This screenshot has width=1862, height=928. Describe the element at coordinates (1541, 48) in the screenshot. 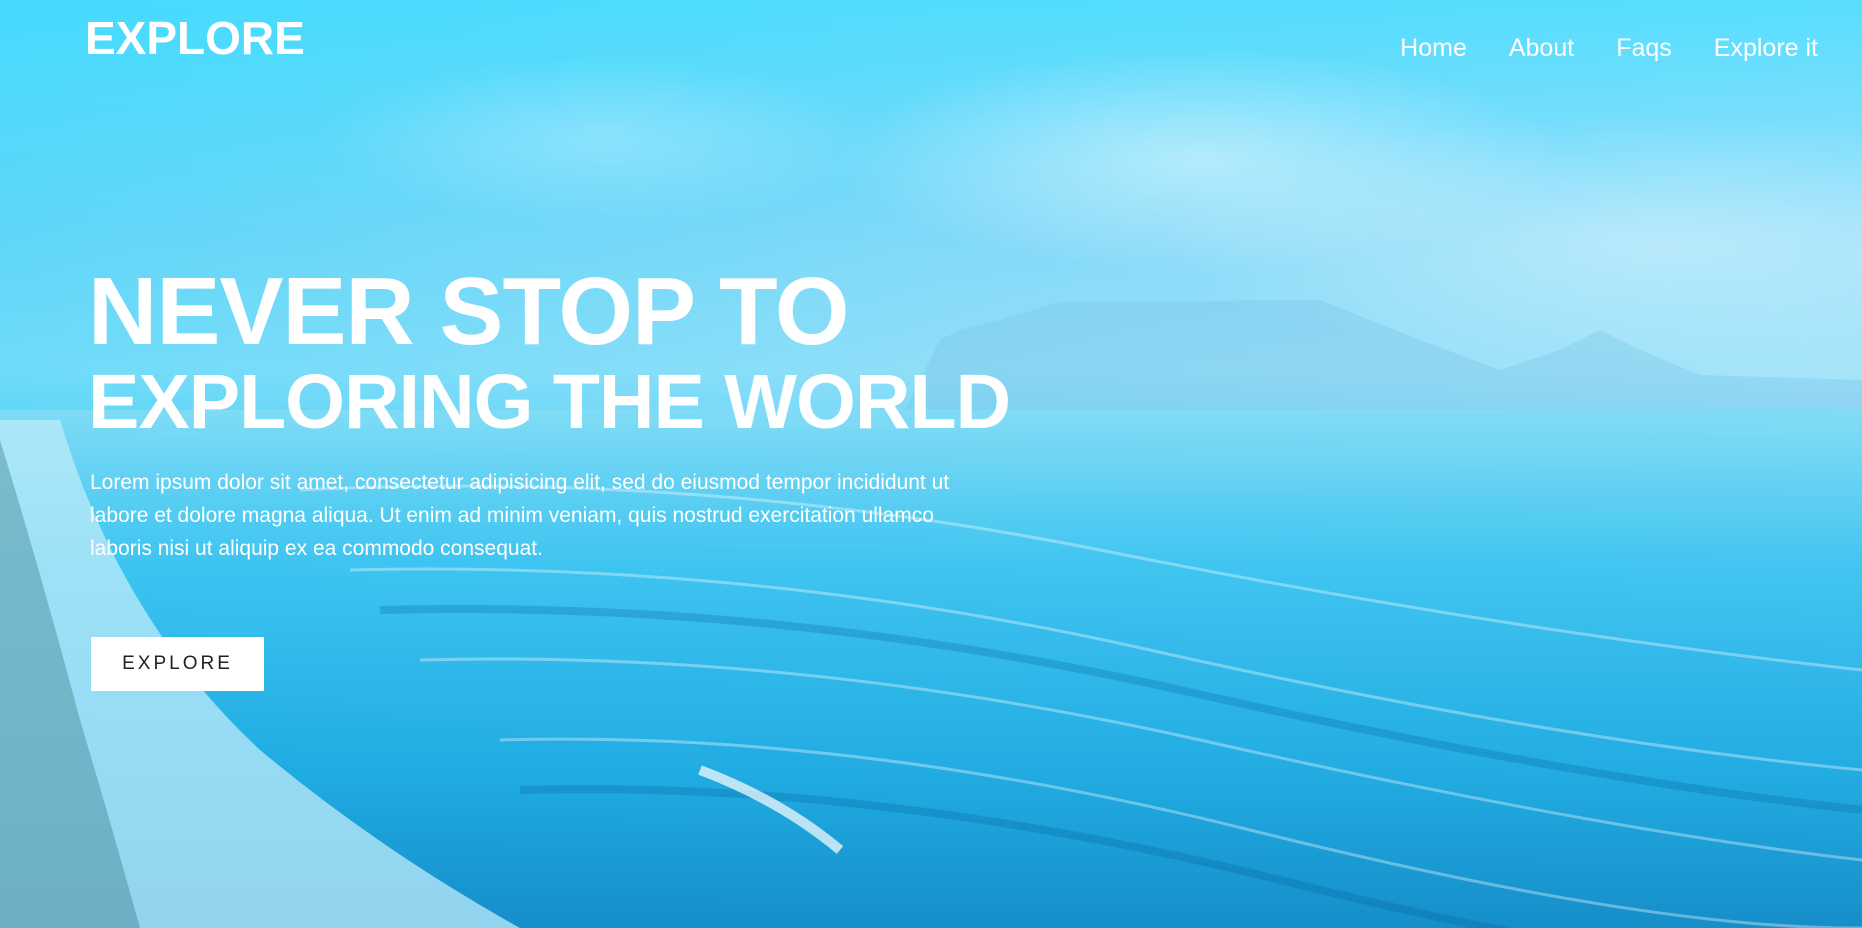

I see `nav-item-about: About` at that location.